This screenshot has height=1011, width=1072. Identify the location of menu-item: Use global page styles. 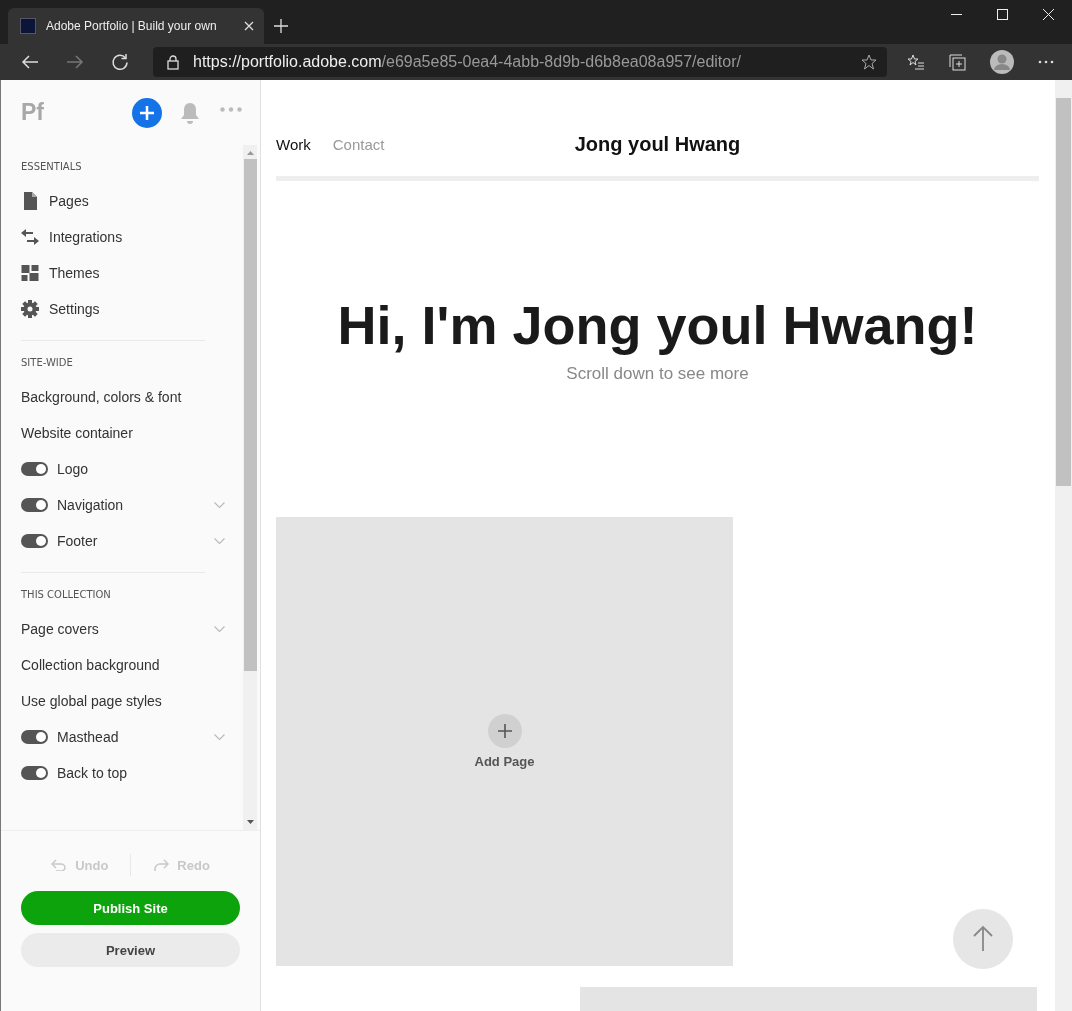
(91, 701).